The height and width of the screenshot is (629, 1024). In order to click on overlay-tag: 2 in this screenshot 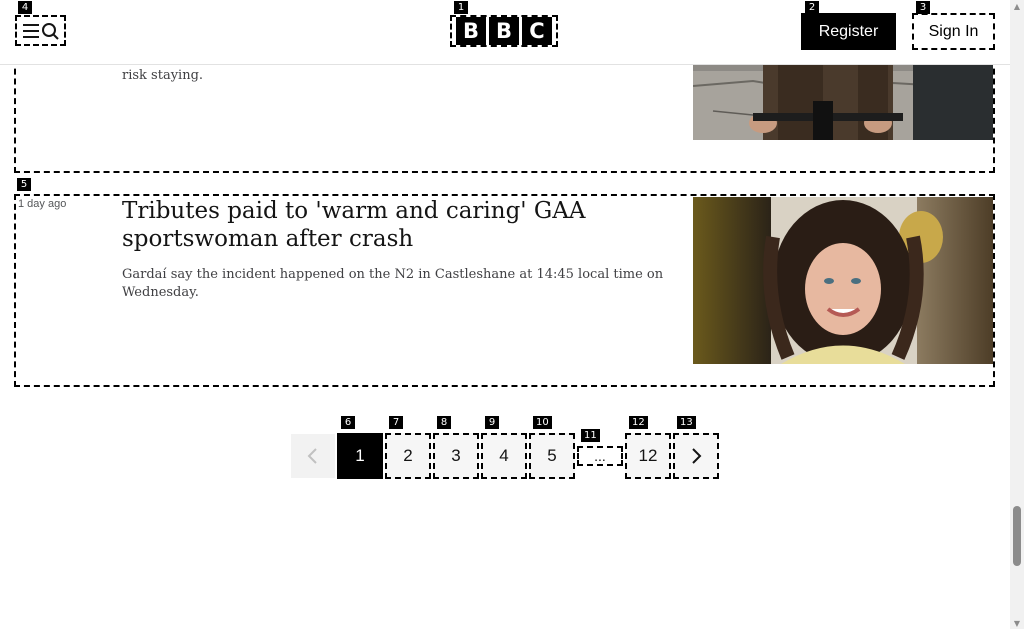, I will do `click(812, 7)`.